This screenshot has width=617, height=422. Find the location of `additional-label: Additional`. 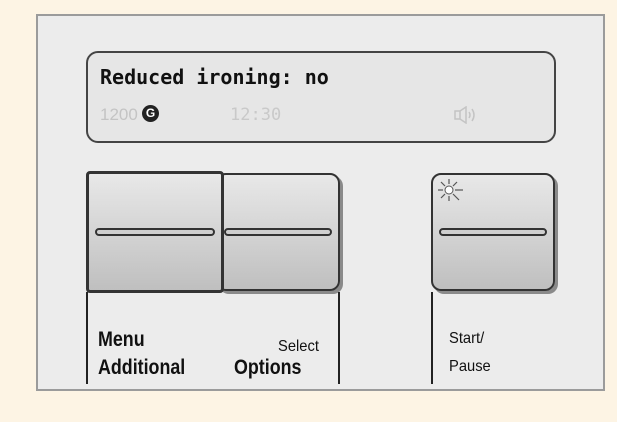

additional-label: Additional is located at coordinates (142, 367).